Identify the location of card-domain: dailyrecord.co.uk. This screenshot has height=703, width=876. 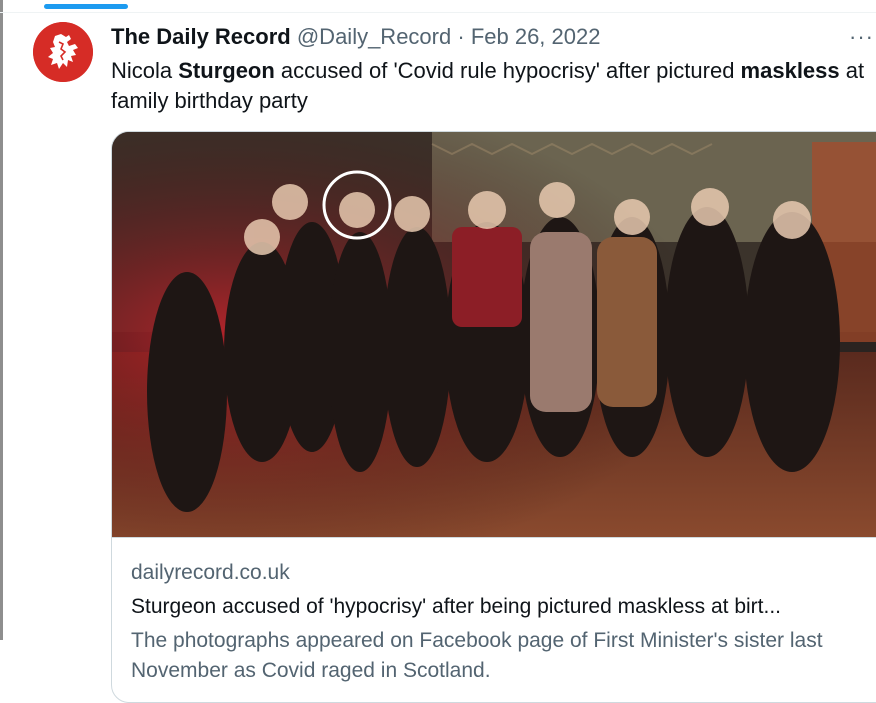
(210, 572).